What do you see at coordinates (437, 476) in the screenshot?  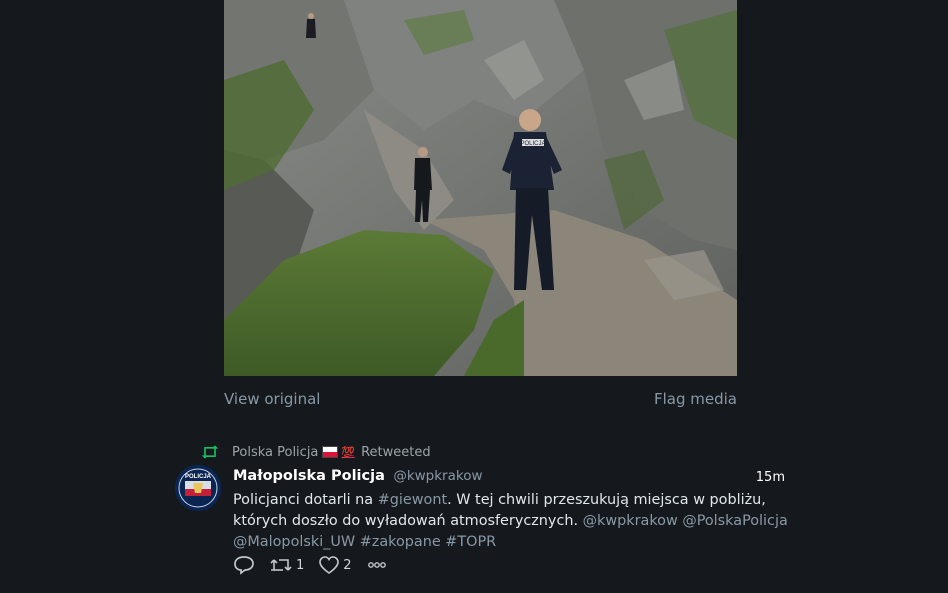 I see `user-handle: @kwpkrakow` at bounding box center [437, 476].